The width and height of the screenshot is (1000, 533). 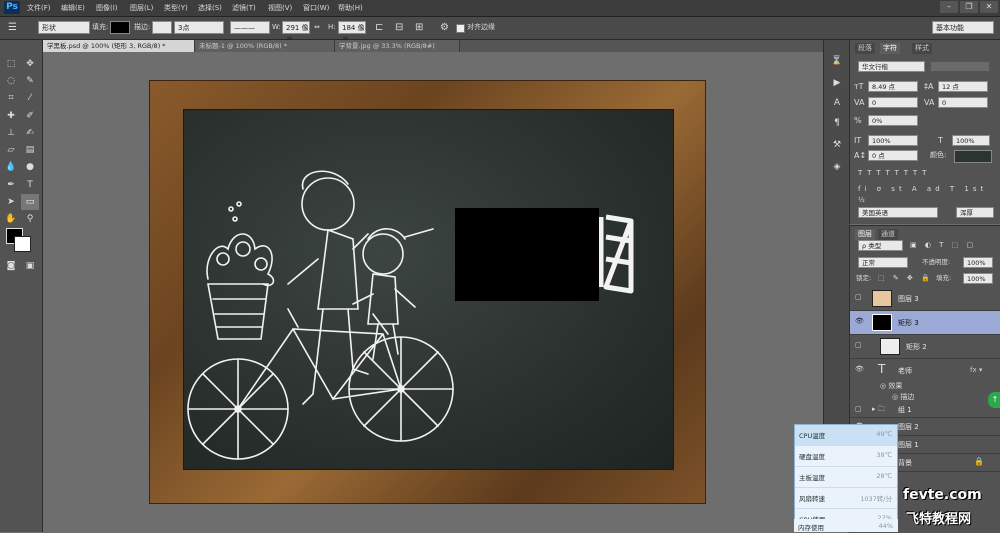 I want to click on eraser-icon: ▱, so click(x=11, y=150).